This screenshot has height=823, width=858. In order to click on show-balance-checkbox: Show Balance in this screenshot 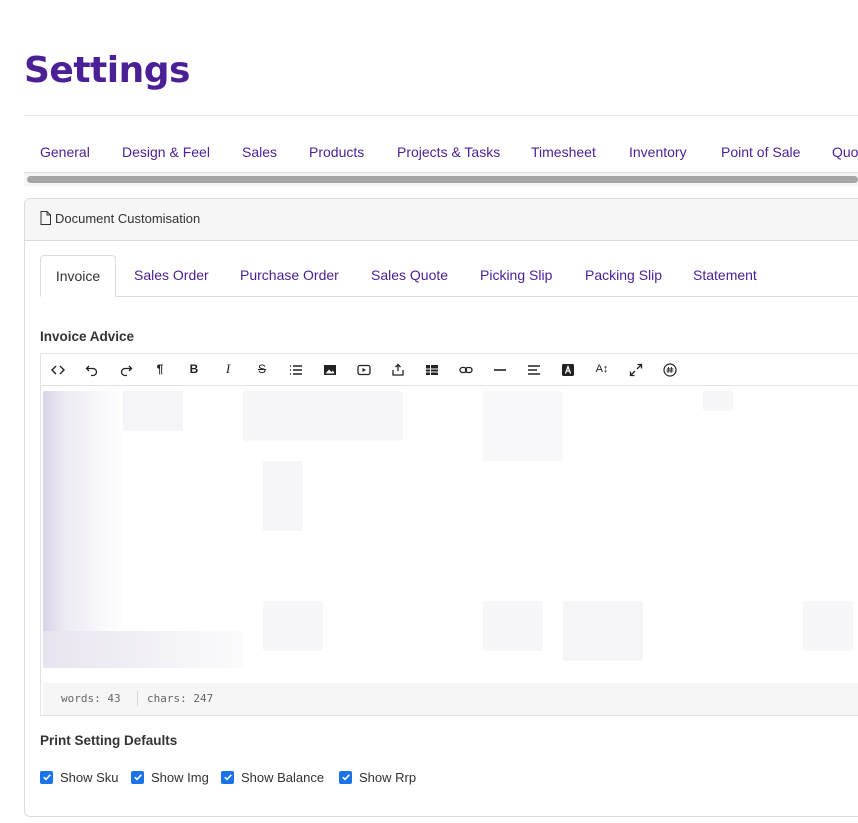, I will do `click(272, 777)`.